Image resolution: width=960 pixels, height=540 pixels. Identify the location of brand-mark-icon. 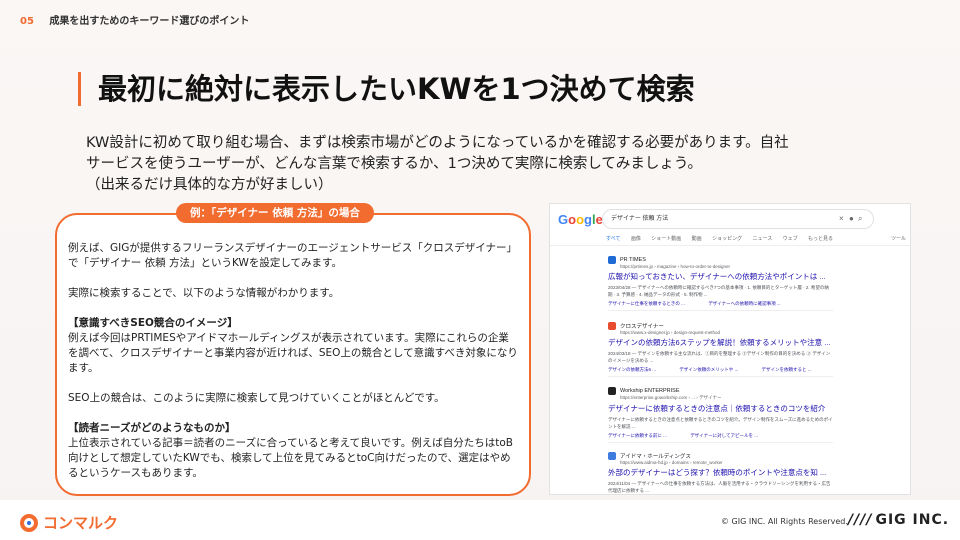
(29, 522).